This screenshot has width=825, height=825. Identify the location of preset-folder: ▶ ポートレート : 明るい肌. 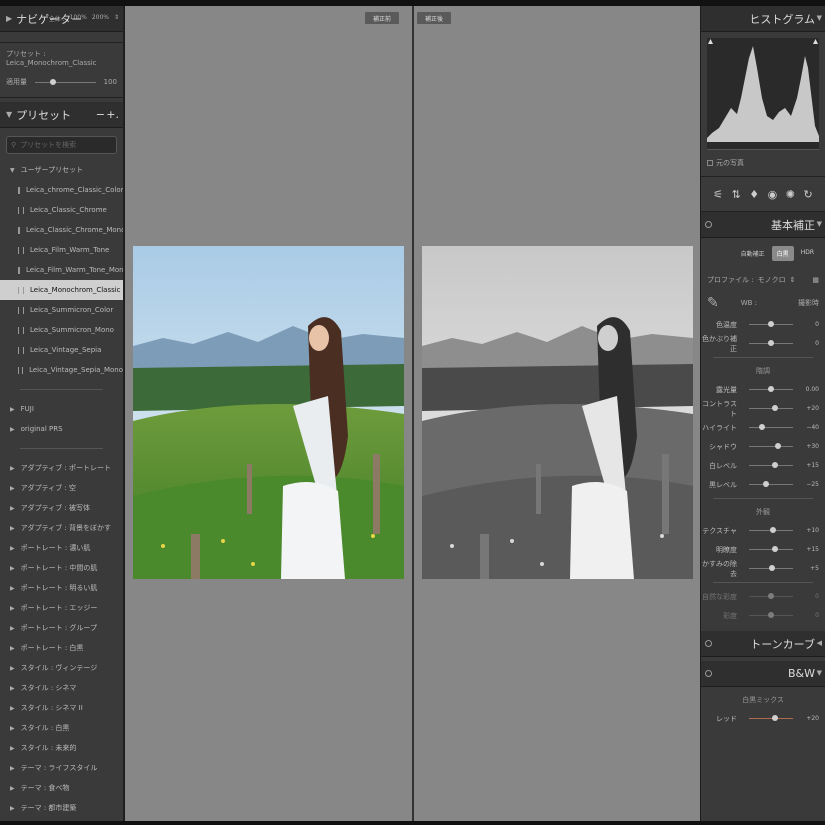
(61, 588).